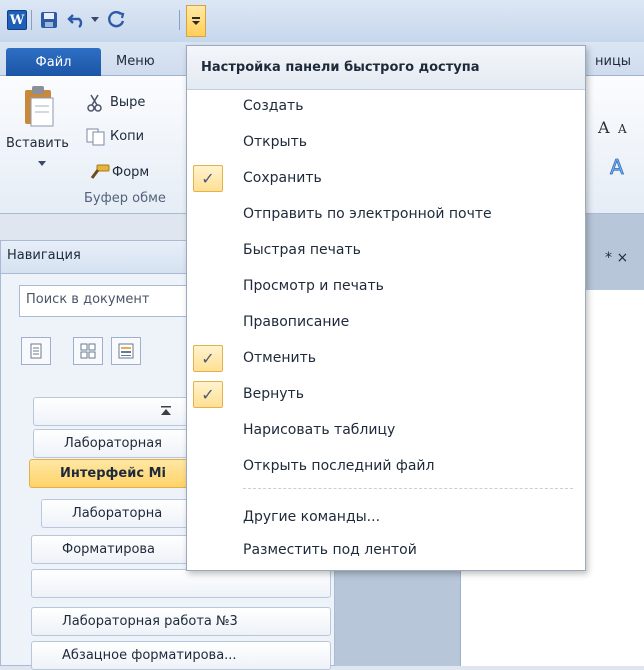  What do you see at coordinates (44, 255) in the screenshot?
I see `navigation-title: Навигация` at bounding box center [44, 255].